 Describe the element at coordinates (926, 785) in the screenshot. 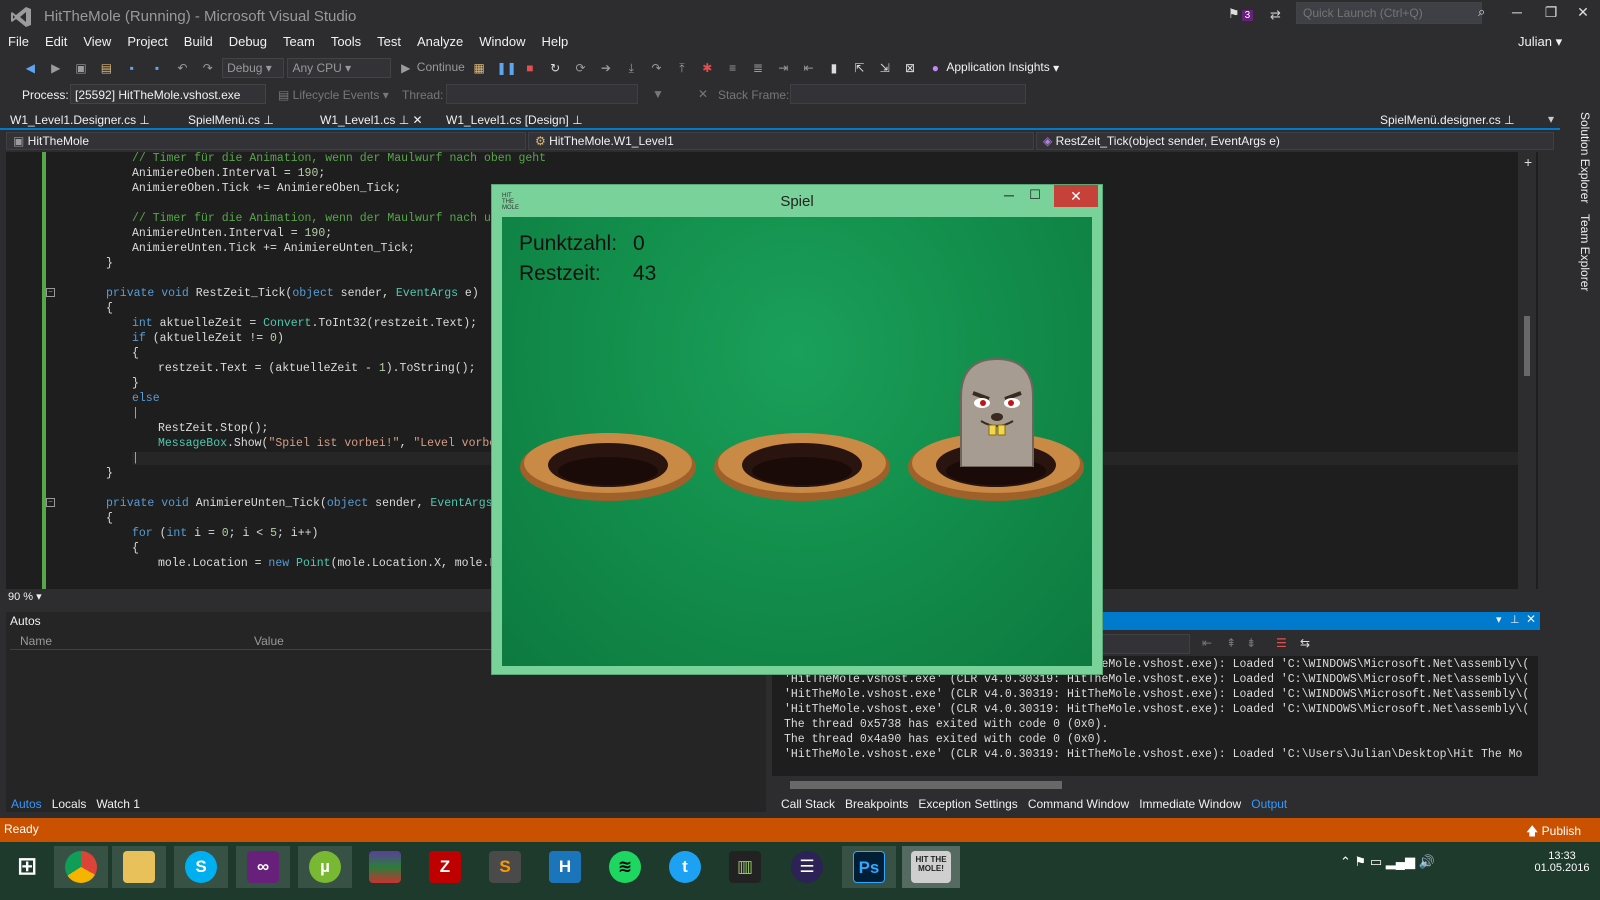

I see `output-scroll-thumb` at that location.